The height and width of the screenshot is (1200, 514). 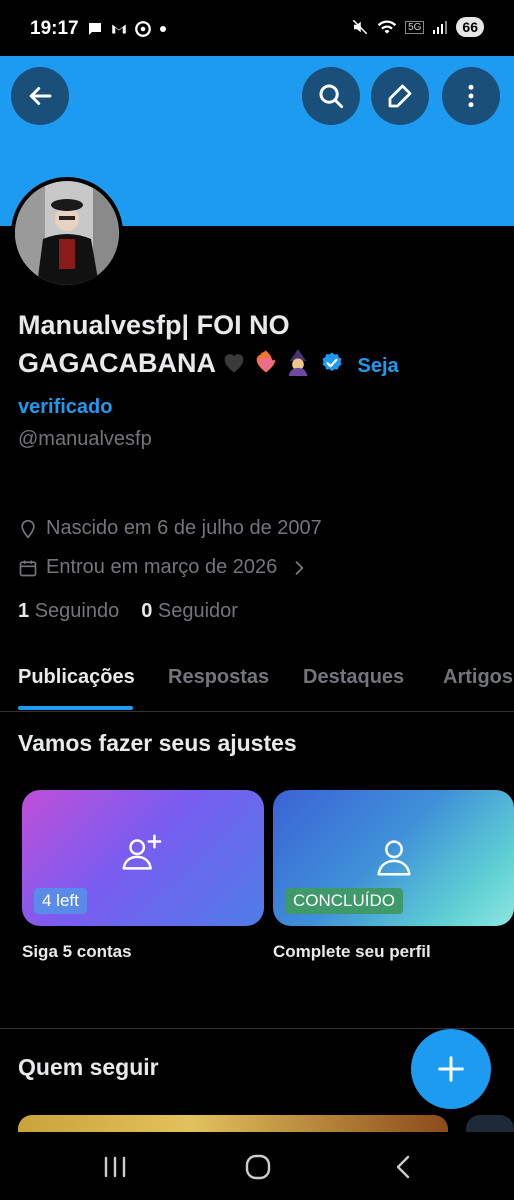 I want to click on follow-accounts-card: 4 left, so click(x=143, y=858).